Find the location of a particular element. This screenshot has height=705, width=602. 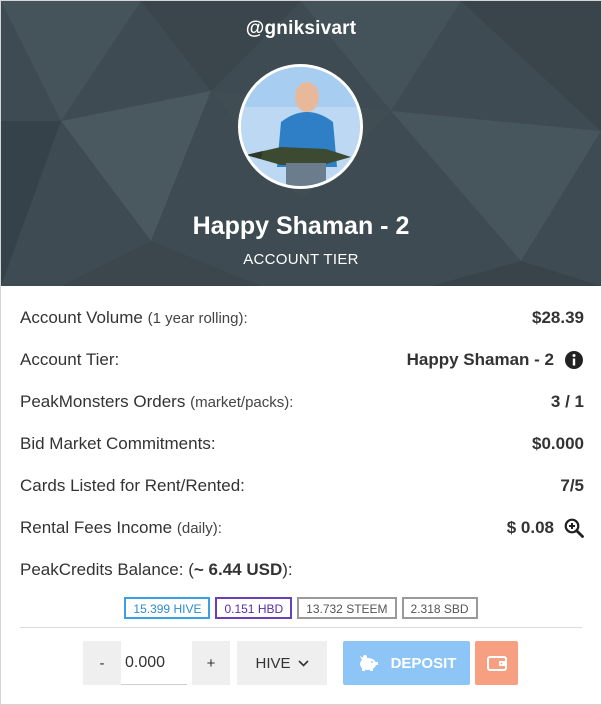

stat-label: Account Volume (1 year rolling): is located at coordinates (134, 318).